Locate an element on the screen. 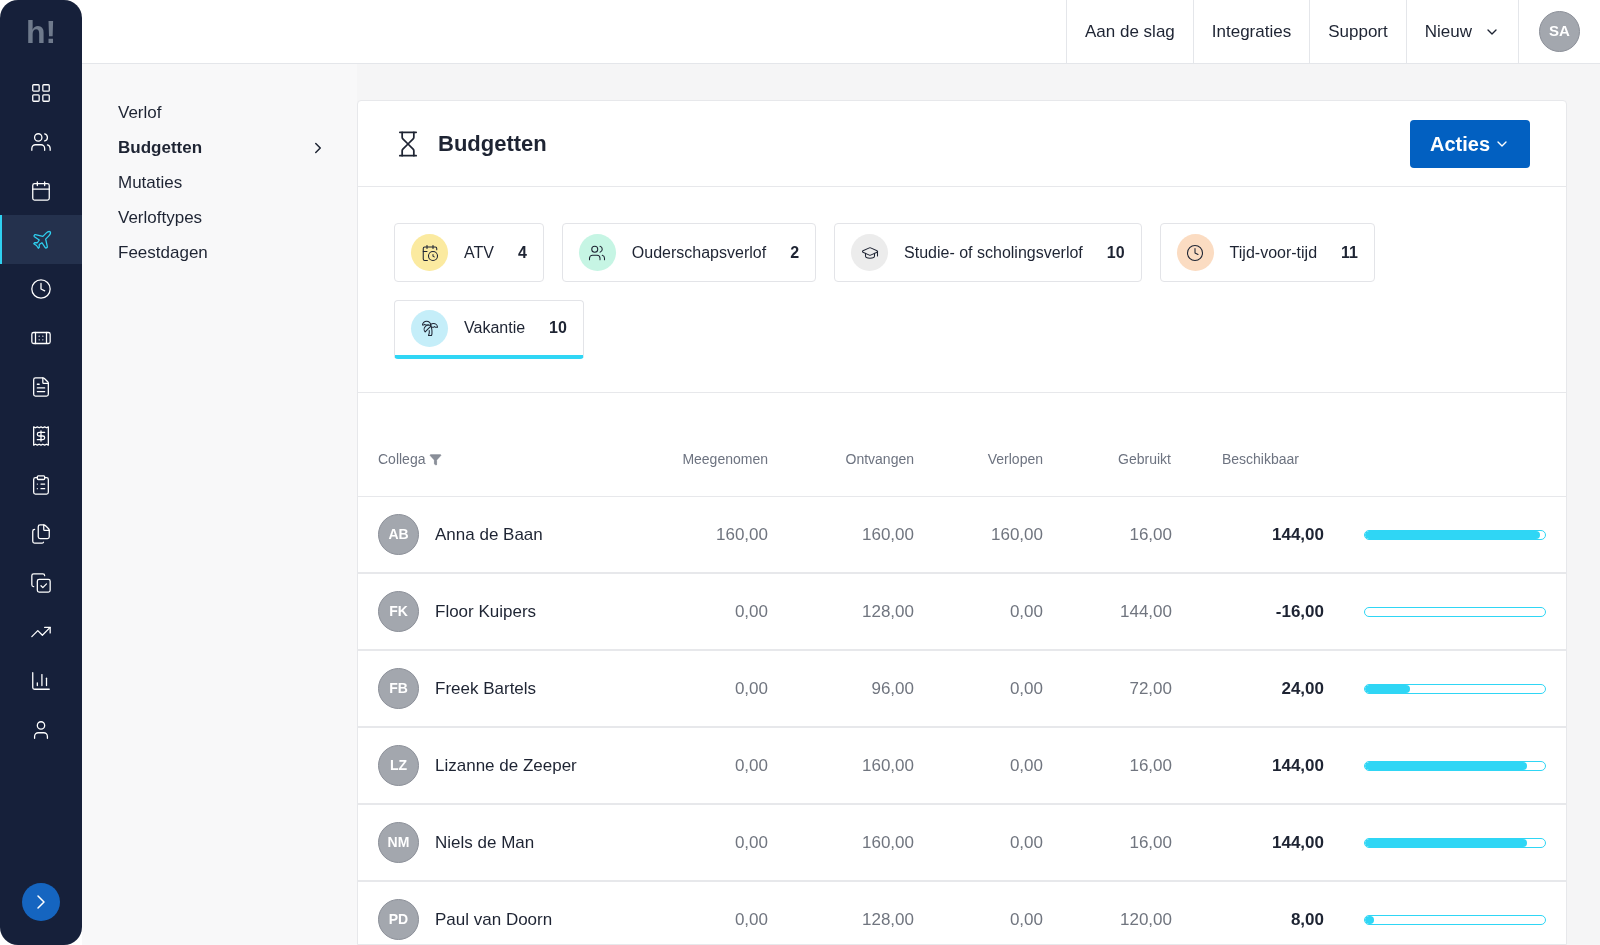 The image size is (1600, 945). expand-button is located at coordinates (41, 902).